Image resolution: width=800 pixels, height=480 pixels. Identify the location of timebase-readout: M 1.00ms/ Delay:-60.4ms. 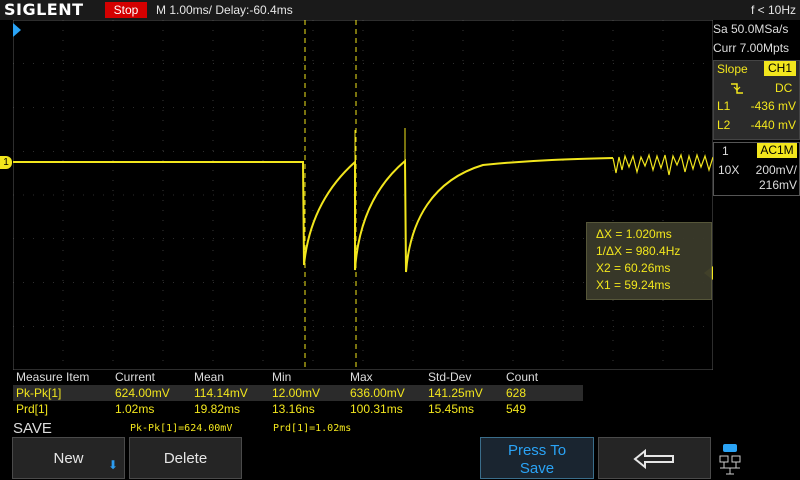
(224, 10).